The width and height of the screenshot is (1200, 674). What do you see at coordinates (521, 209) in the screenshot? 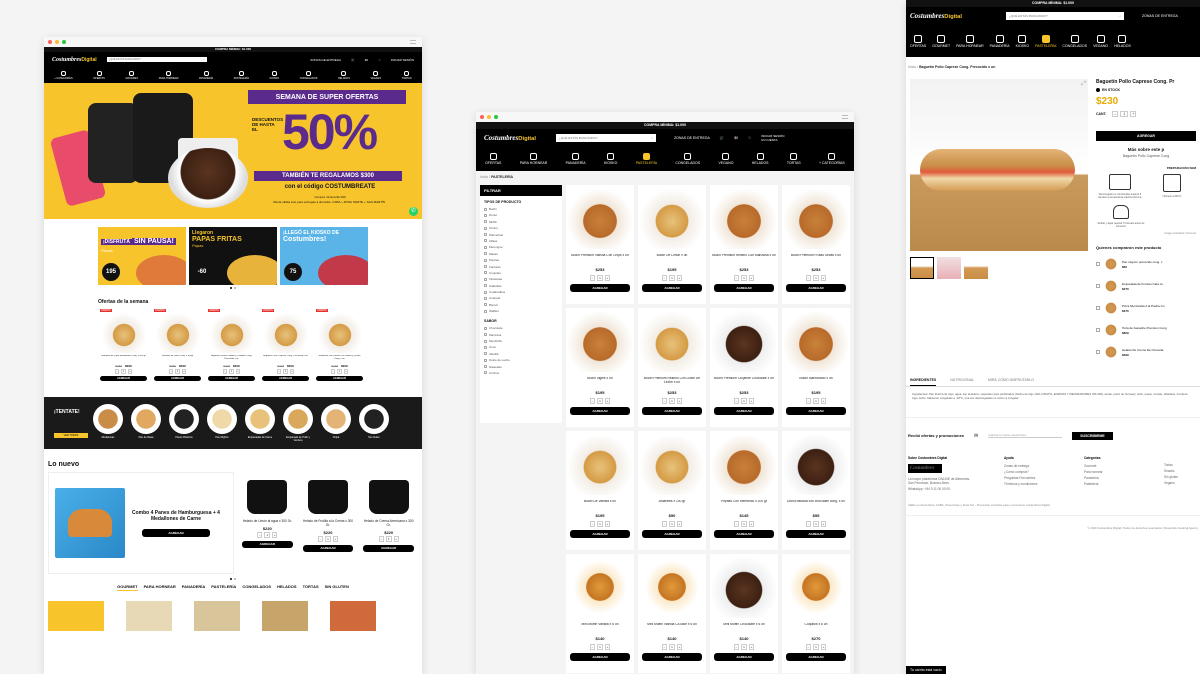
I see `filter-option: Budín` at bounding box center [521, 209].